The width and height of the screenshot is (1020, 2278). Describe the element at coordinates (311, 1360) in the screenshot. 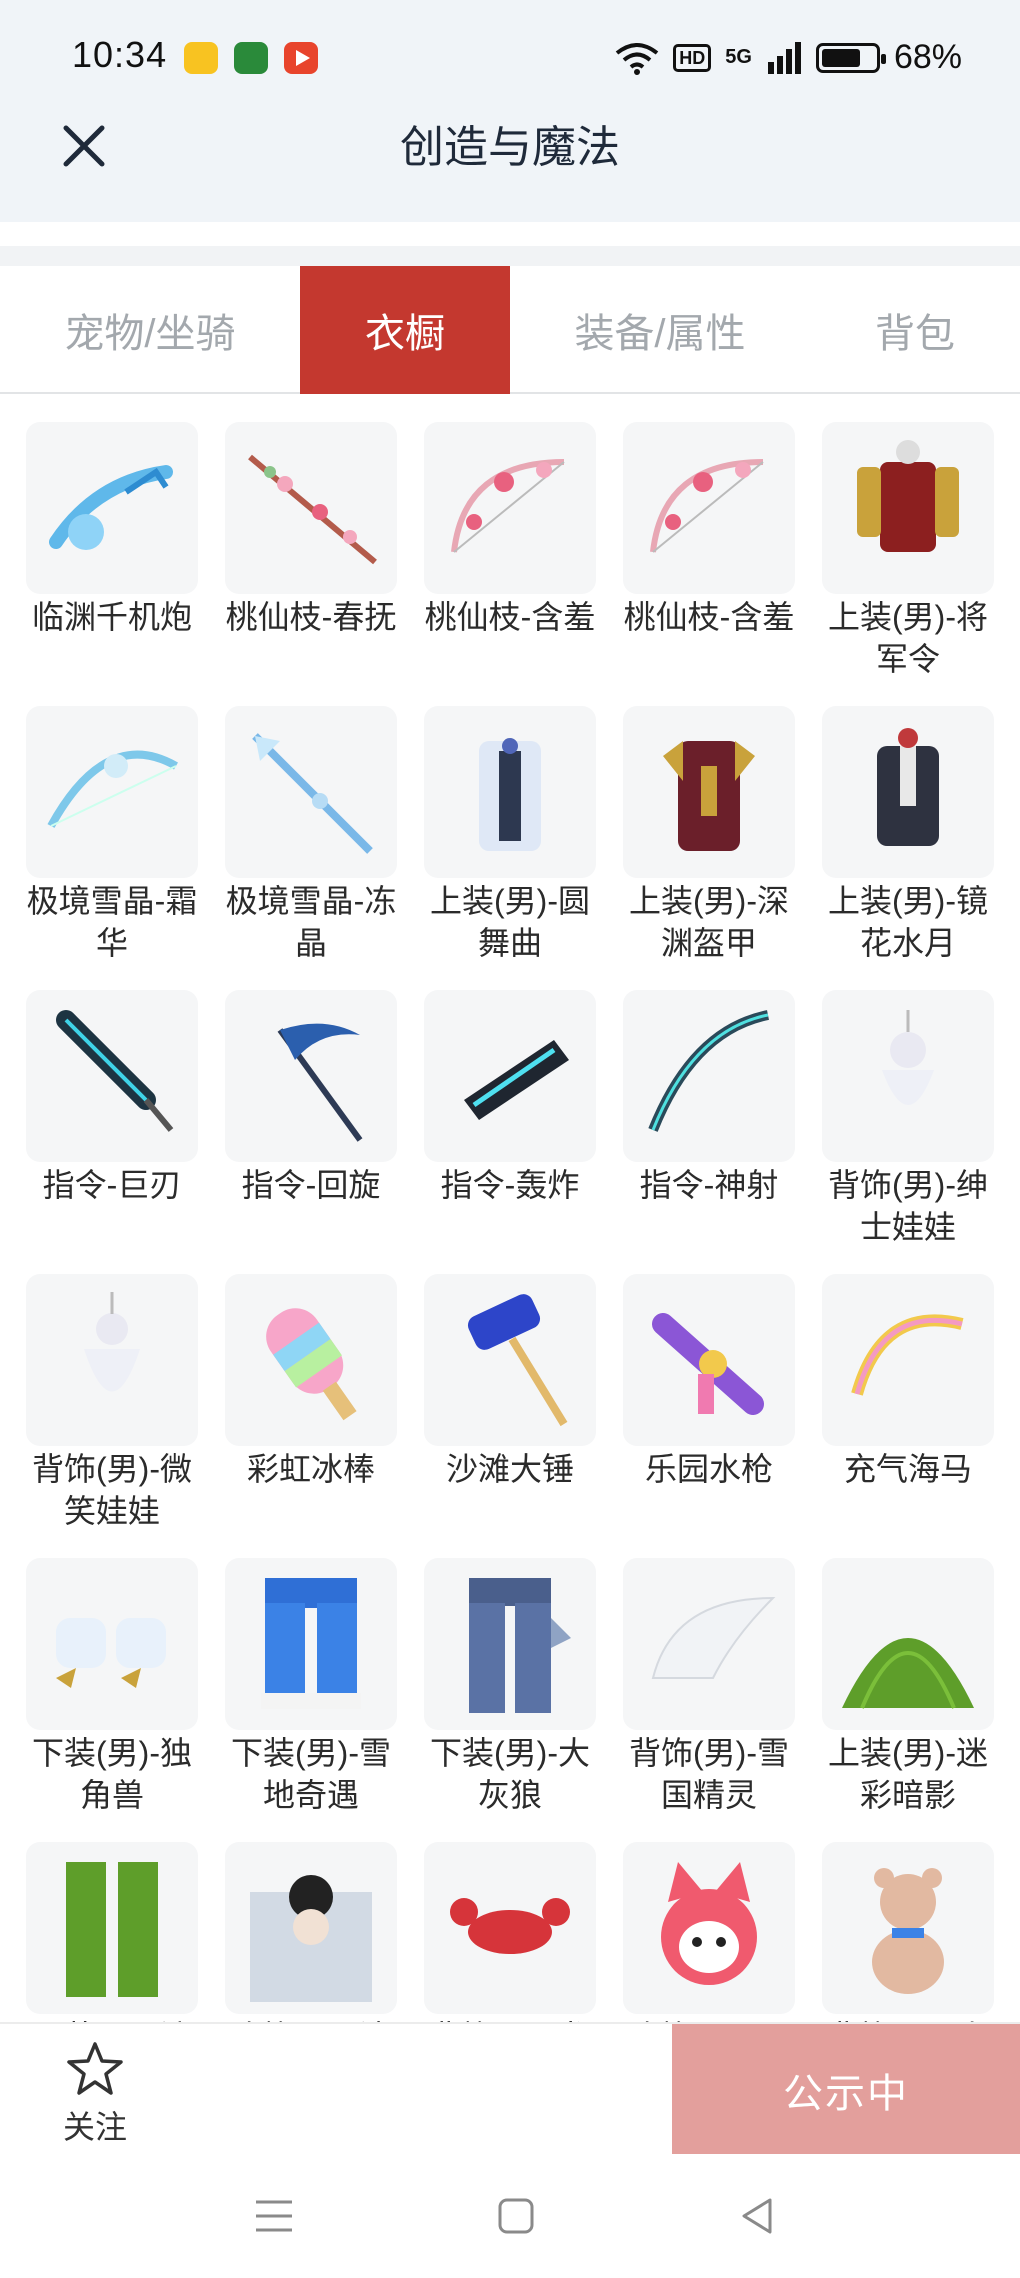

I see `rainbow-popsicle-icon` at that location.